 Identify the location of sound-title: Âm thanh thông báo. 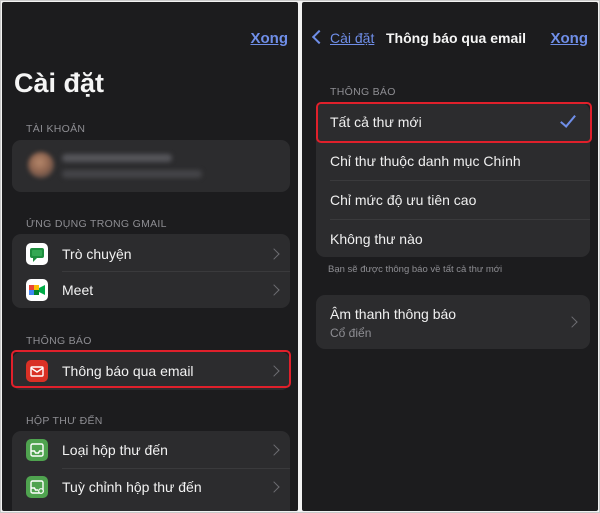
(393, 314).